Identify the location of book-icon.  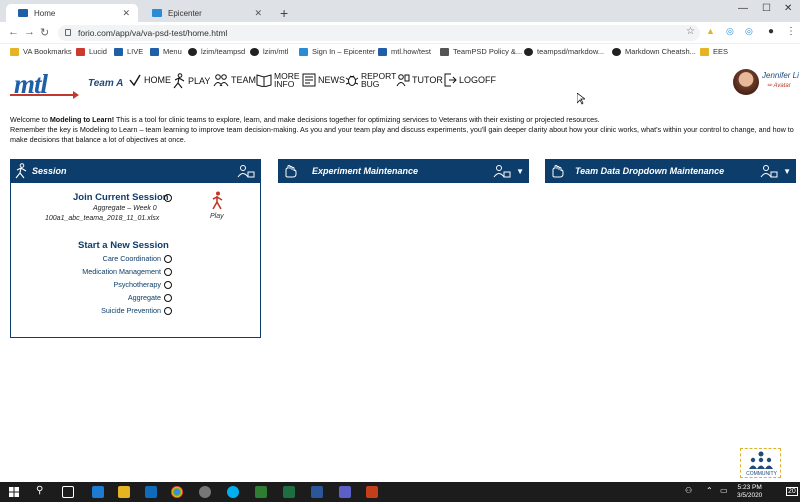
(264, 80).